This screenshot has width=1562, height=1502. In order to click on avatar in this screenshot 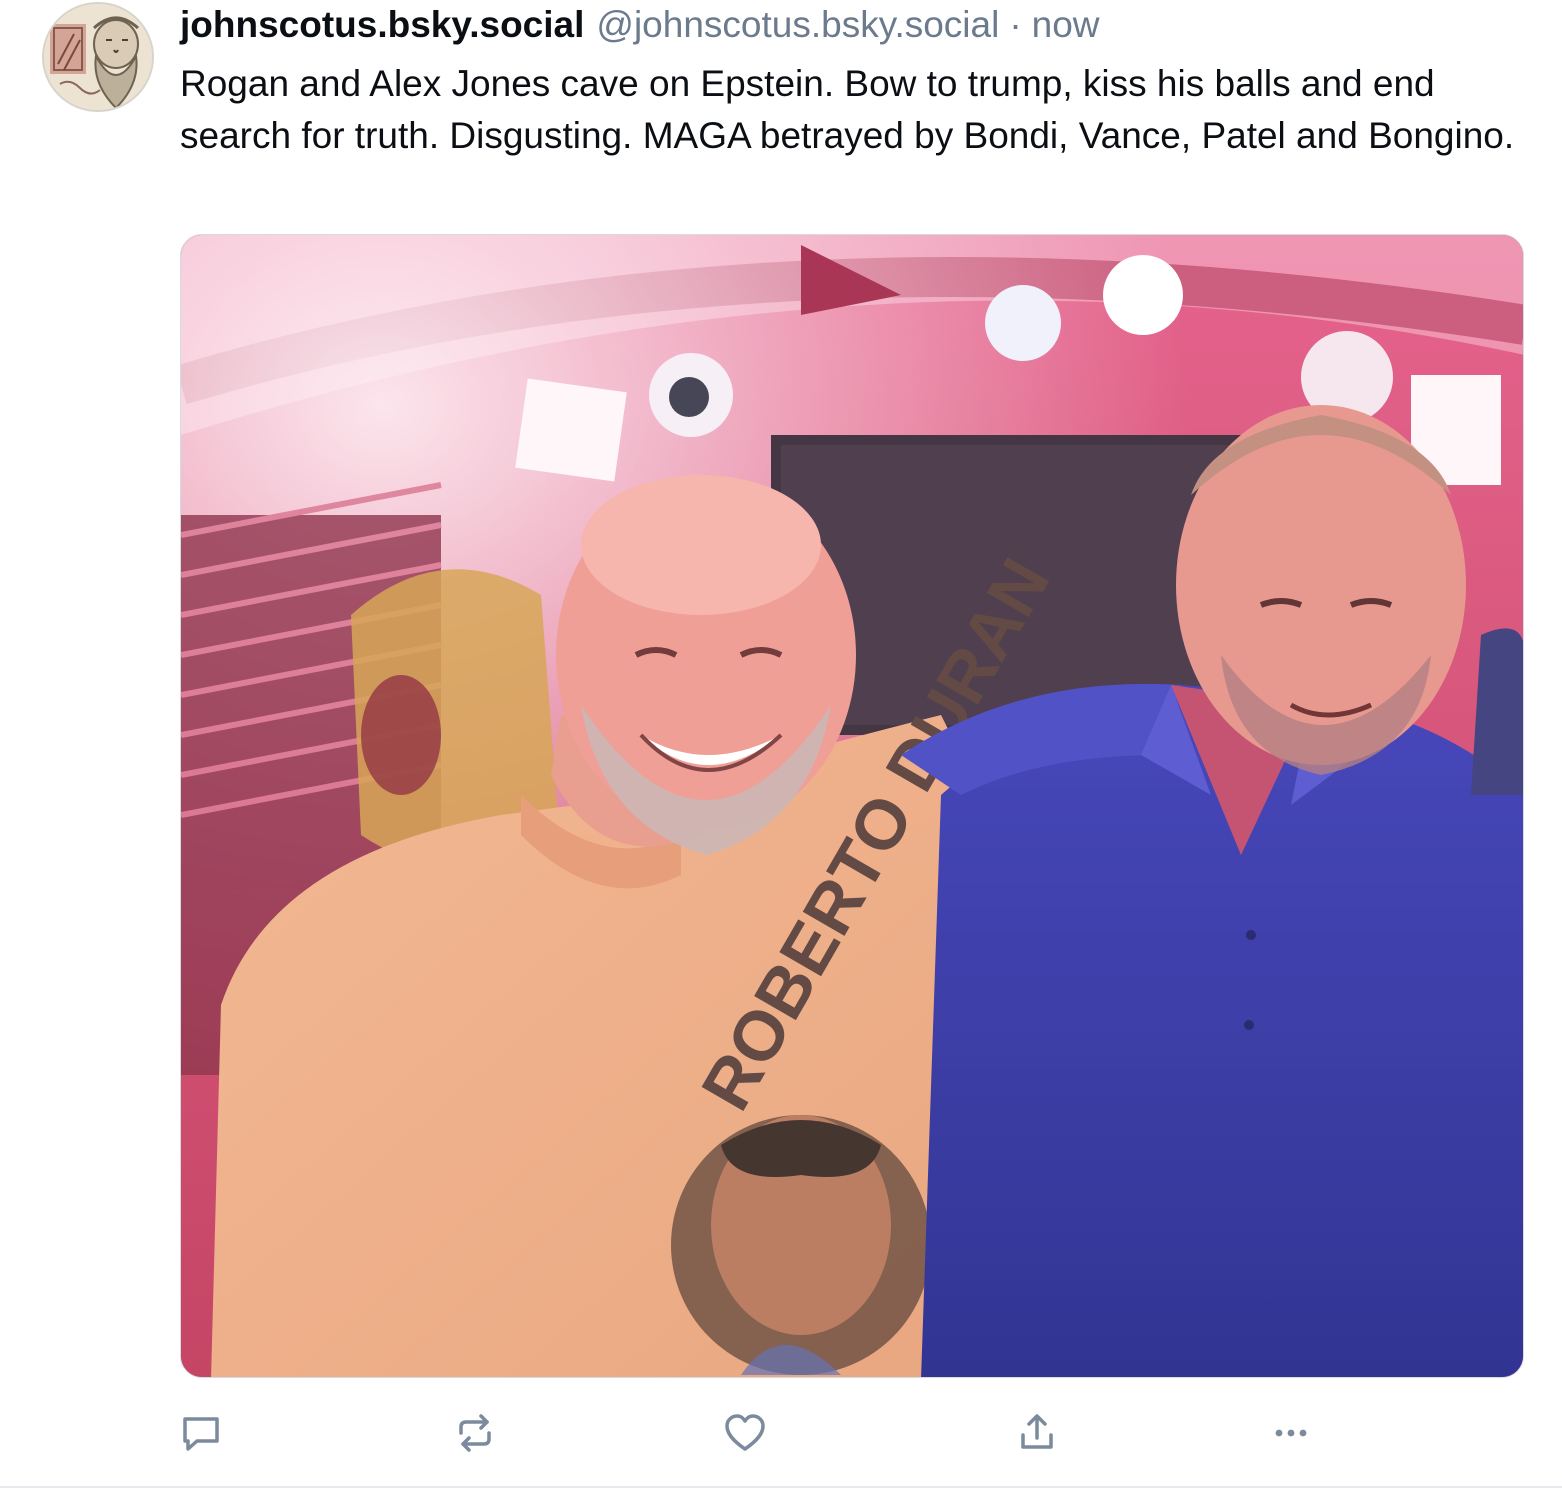, I will do `click(98, 57)`.